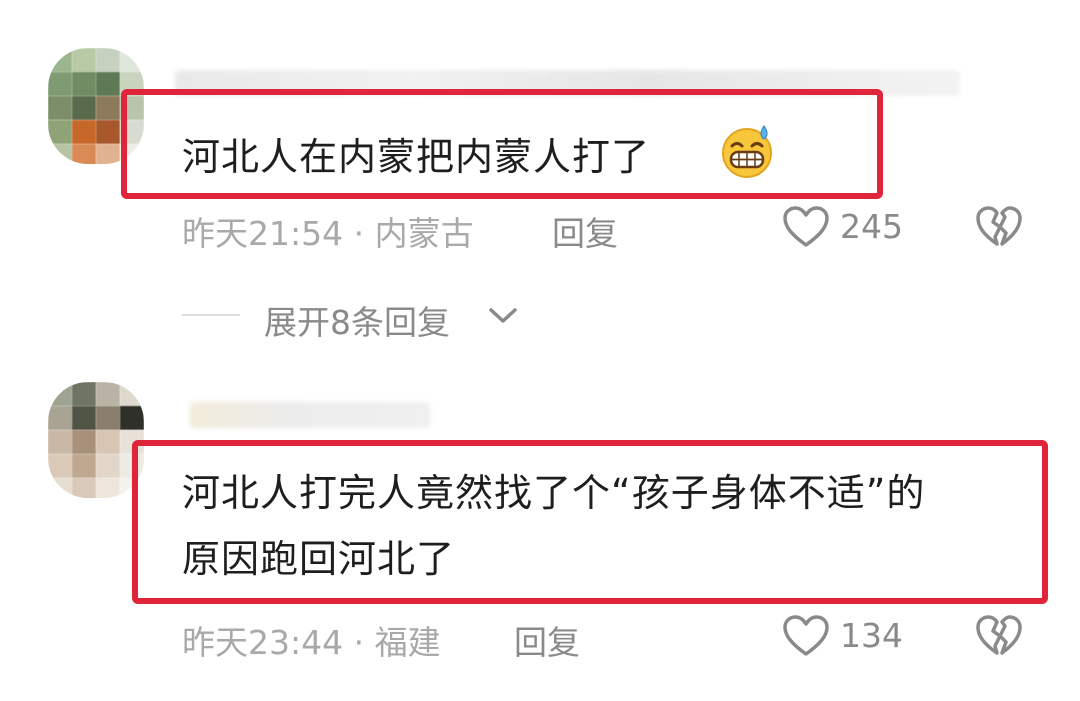 The width and height of the screenshot is (1080, 701). I want to click on comment-location: 福建, so click(407, 642).